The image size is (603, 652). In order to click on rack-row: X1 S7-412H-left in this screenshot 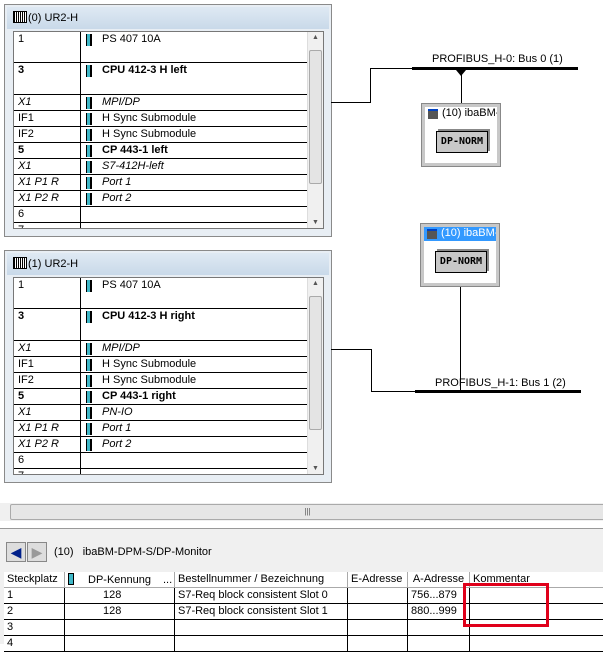, I will do `click(161, 167)`.